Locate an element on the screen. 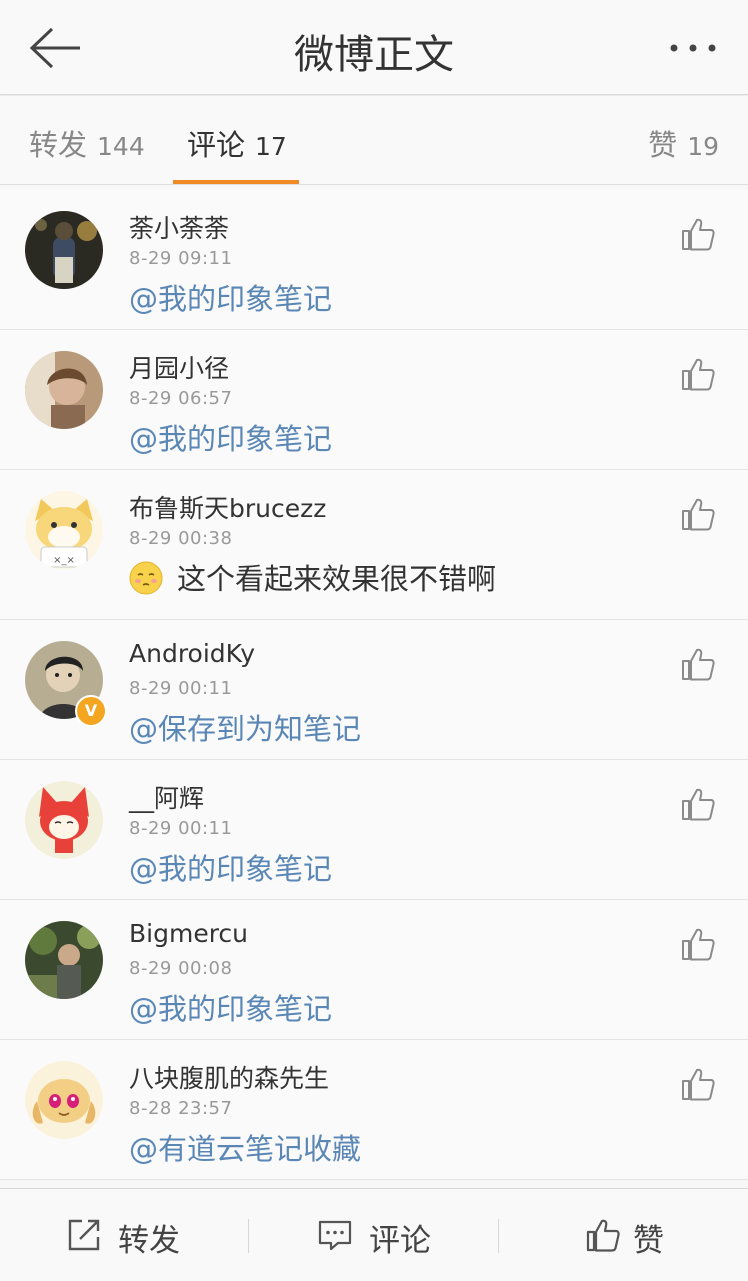 The width and height of the screenshot is (748, 1281). like-button: 赞 is located at coordinates (623, 1235).